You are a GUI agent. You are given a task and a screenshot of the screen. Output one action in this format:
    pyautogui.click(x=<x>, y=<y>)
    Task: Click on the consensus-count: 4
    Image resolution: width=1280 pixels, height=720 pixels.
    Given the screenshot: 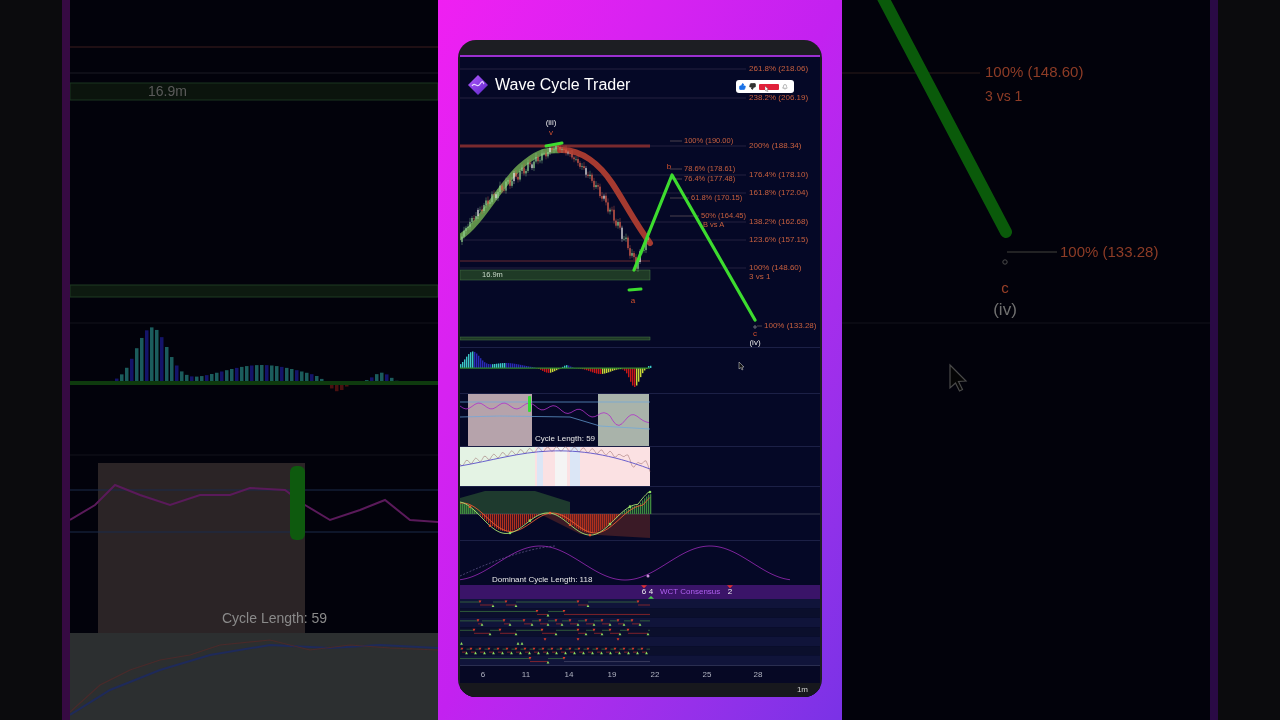 What is the action you would take?
    pyautogui.click(x=651, y=592)
    